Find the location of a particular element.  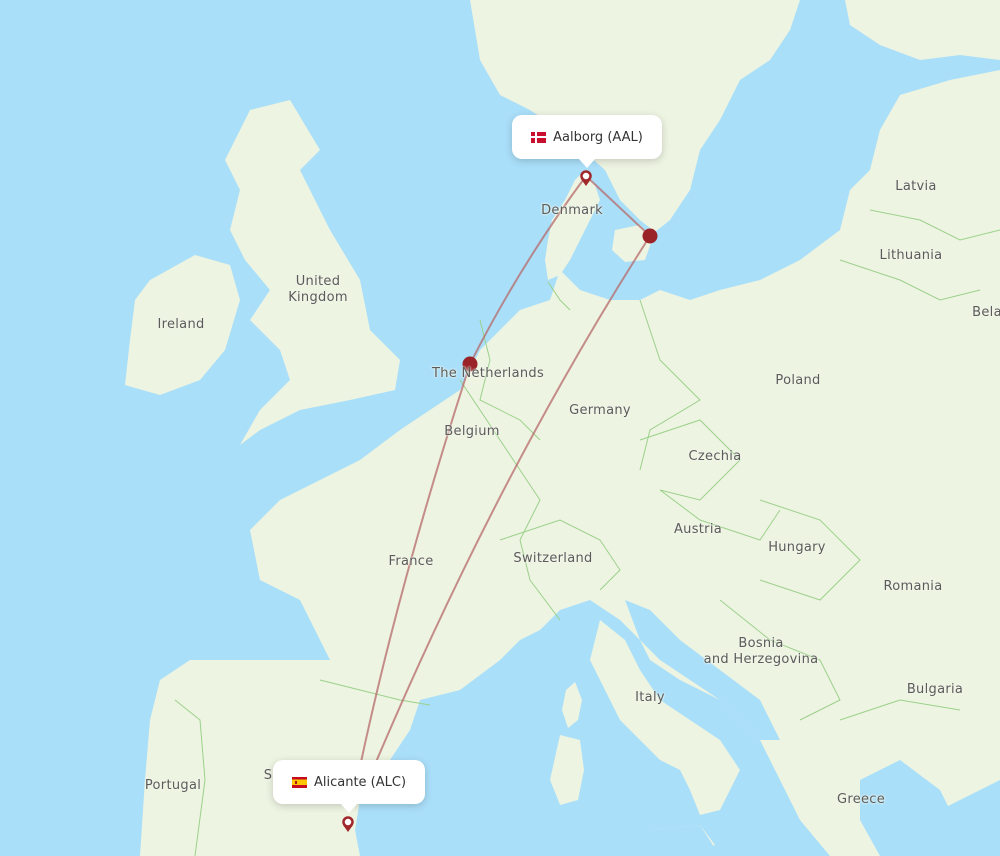

land-corsica is located at coordinates (572, 705).